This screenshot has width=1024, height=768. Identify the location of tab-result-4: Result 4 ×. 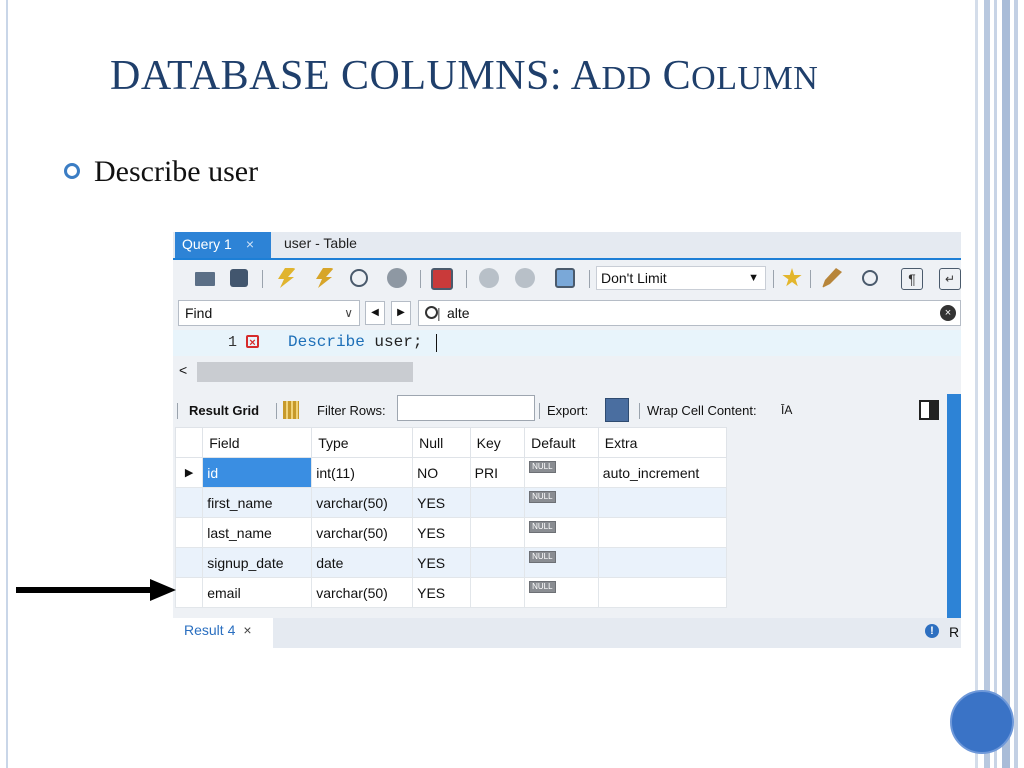
(223, 633).